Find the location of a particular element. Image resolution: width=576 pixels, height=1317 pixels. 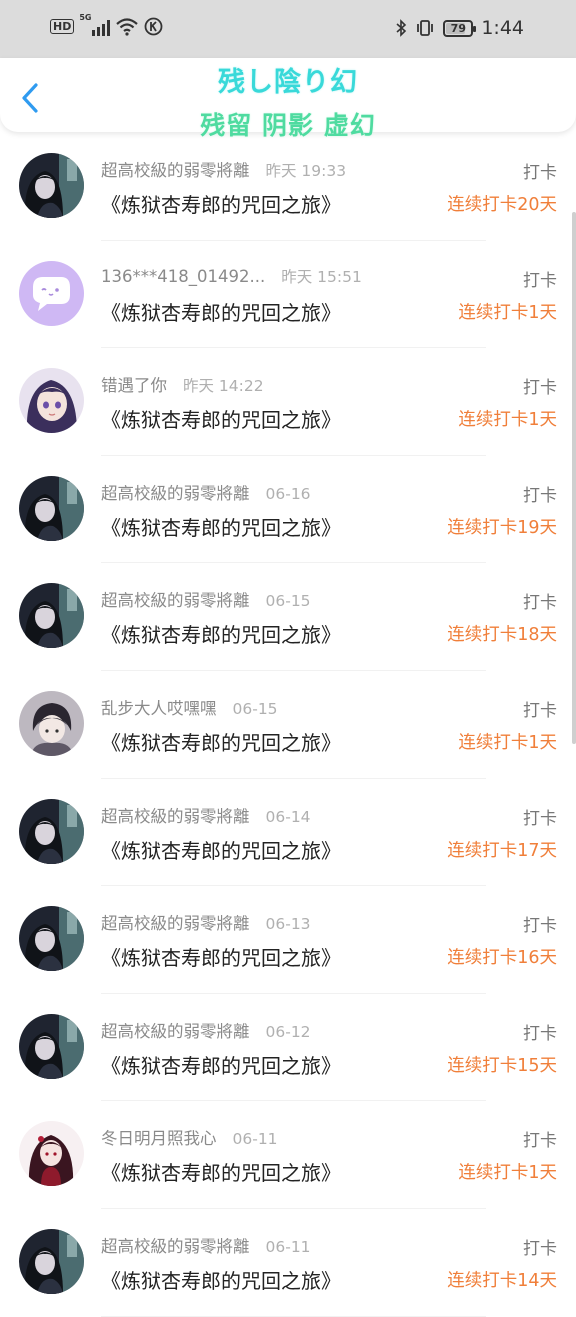

user-line: 超高校級的弱零將離 06-13 is located at coordinates (206, 922).